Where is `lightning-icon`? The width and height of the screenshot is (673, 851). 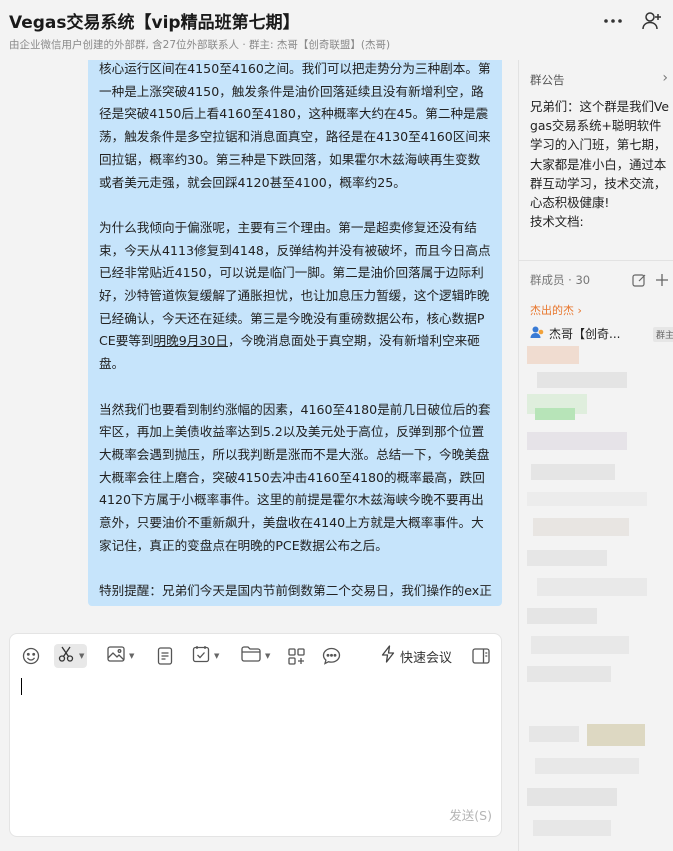
lightning-icon is located at coordinates (388, 656).